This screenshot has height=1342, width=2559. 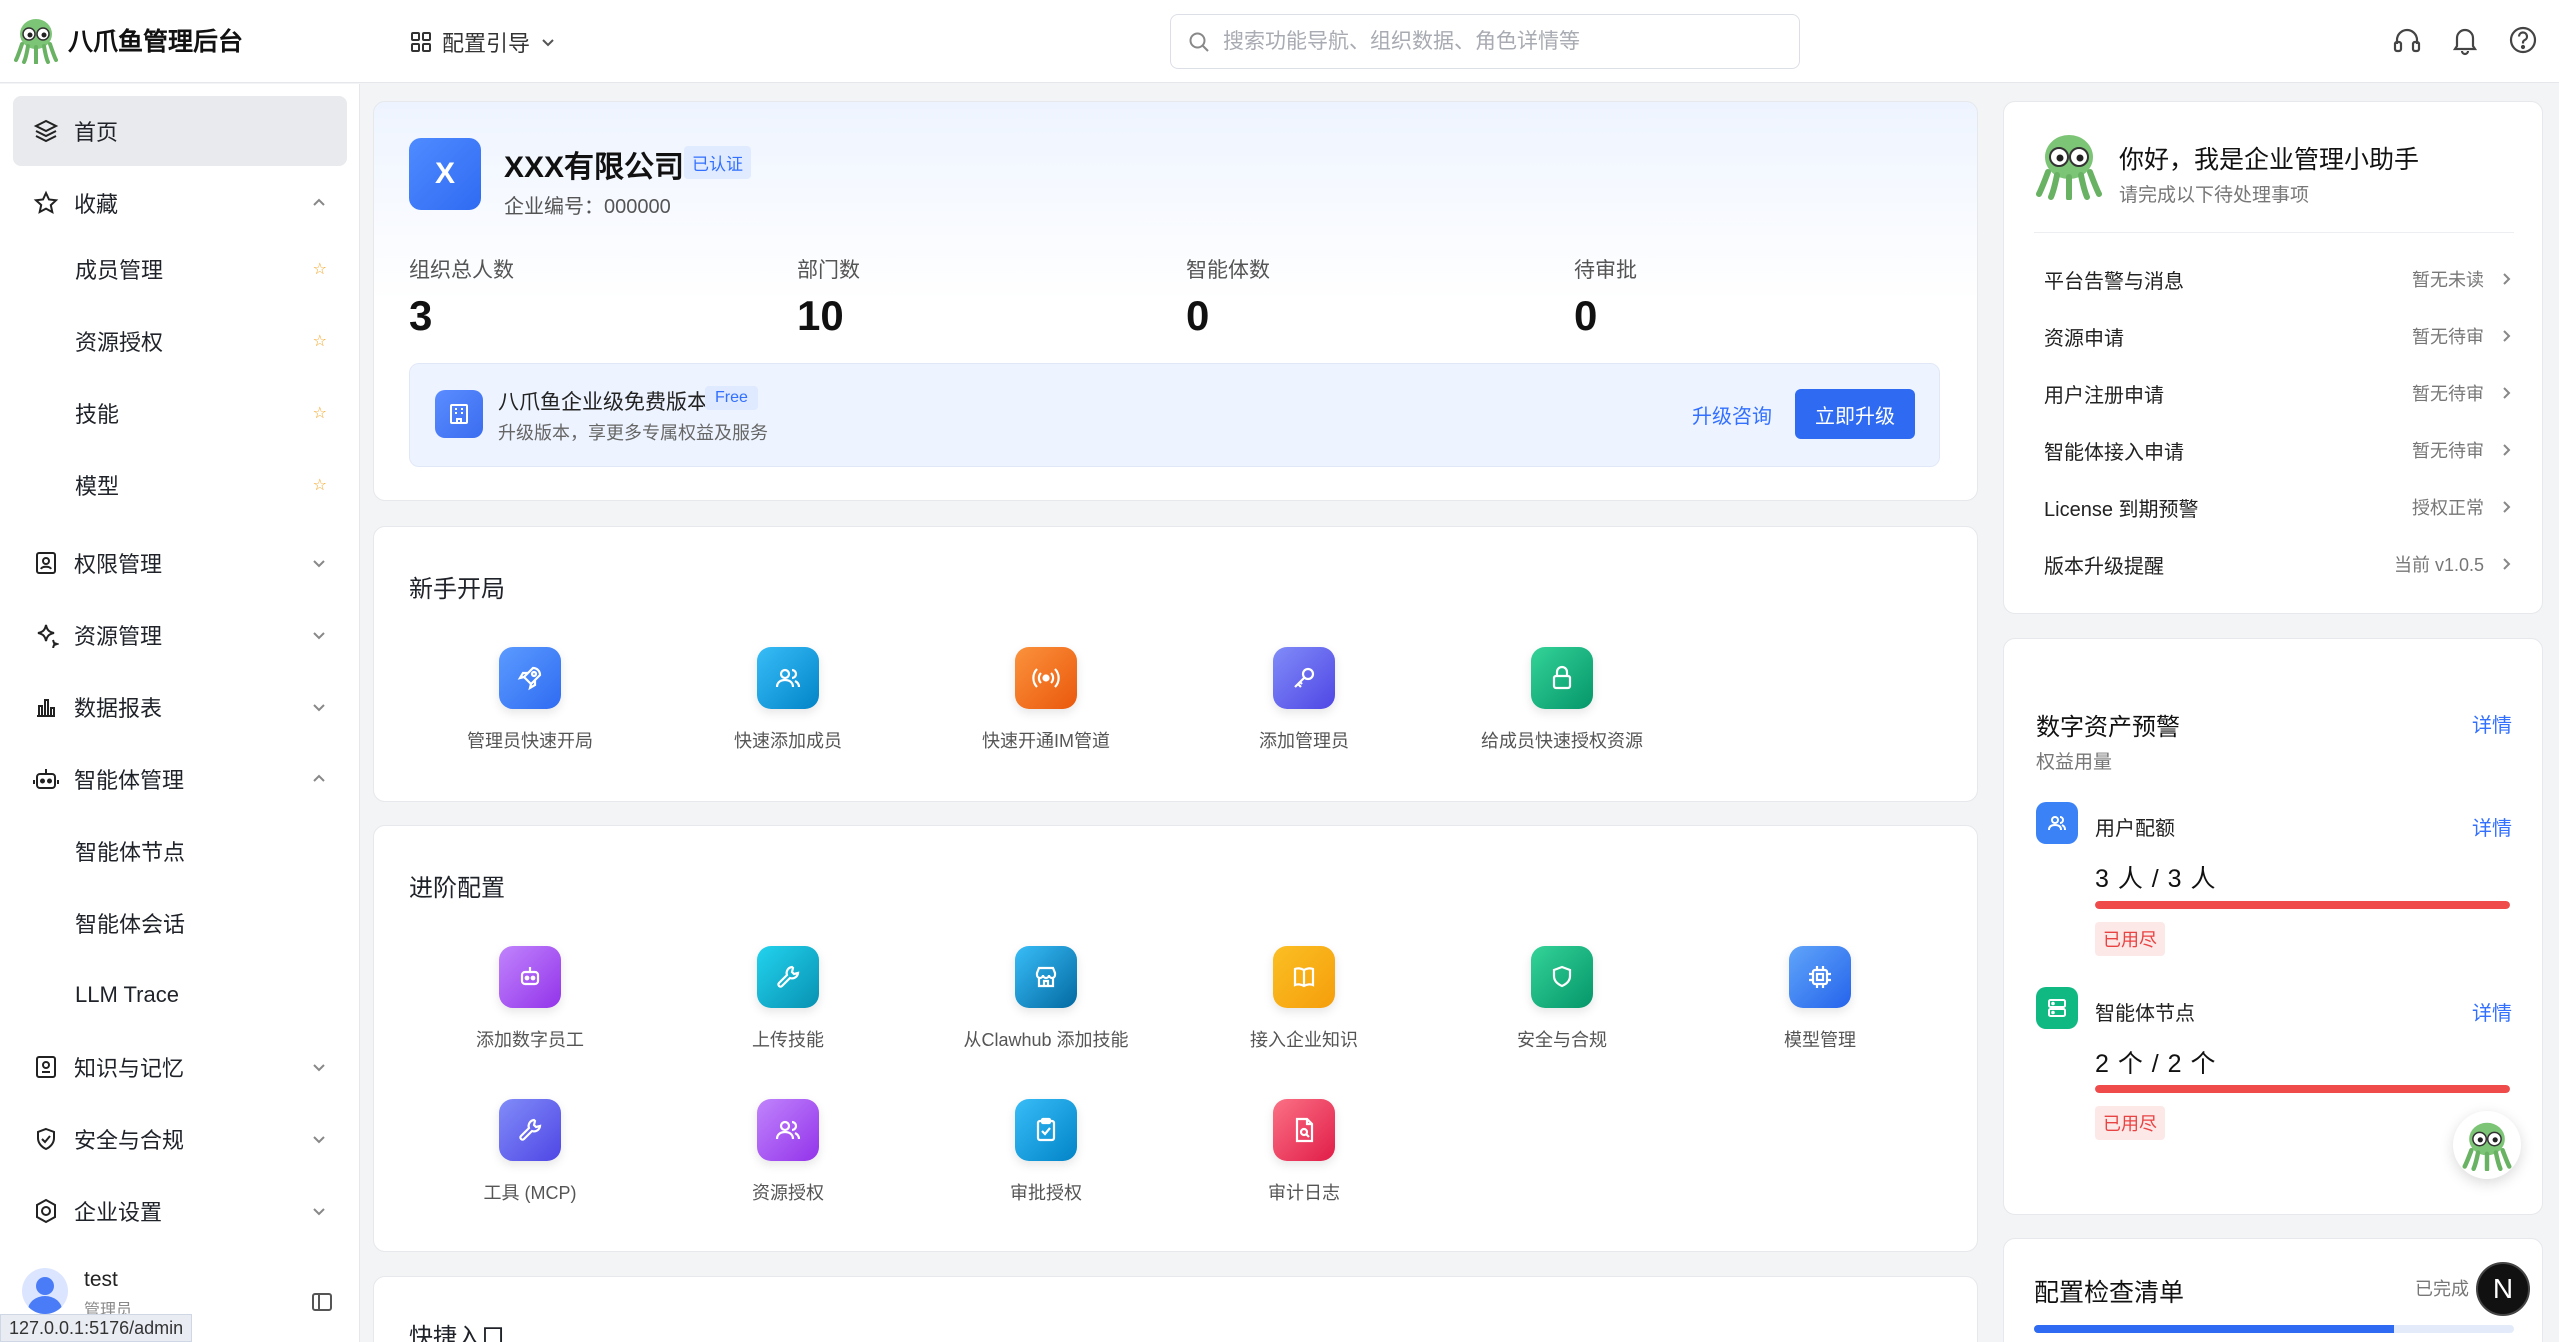 What do you see at coordinates (530, 1152) in the screenshot?
I see `tile-tools-mcp: 工具 (MCP)` at bounding box center [530, 1152].